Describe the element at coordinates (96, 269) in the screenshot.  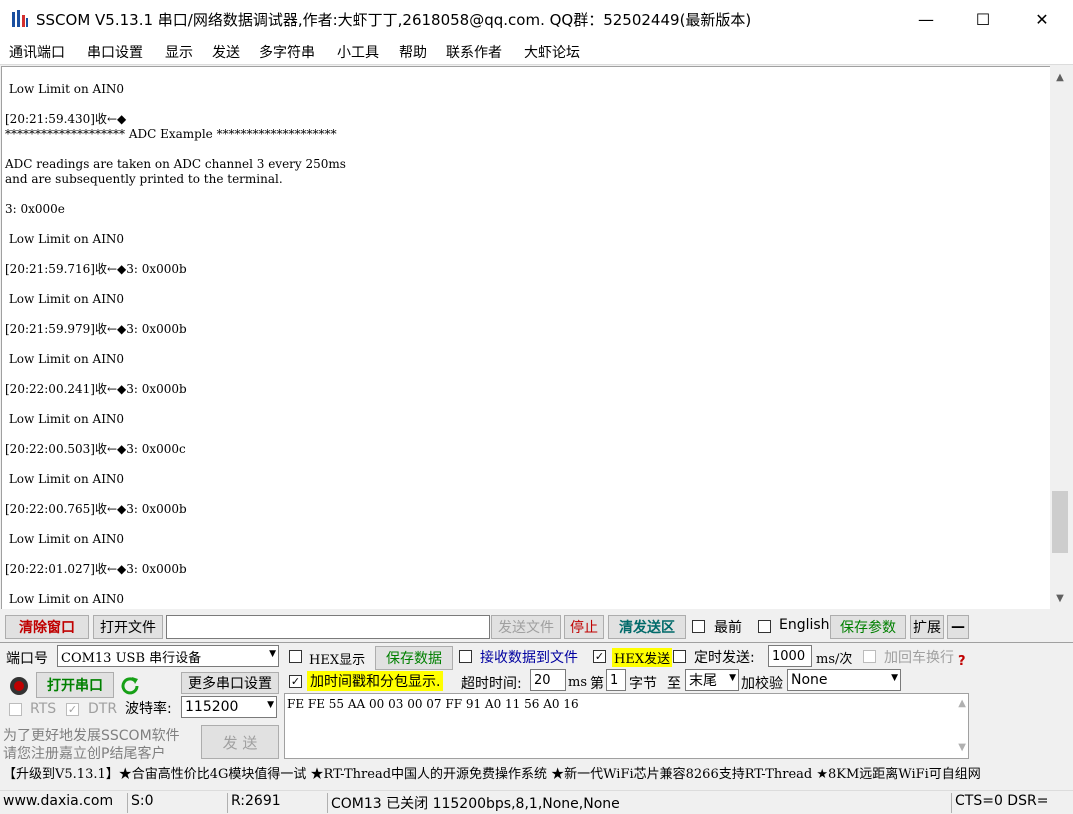
I see `terminal-line: [20:21:59.716]收←◆3: 0x000b` at that location.